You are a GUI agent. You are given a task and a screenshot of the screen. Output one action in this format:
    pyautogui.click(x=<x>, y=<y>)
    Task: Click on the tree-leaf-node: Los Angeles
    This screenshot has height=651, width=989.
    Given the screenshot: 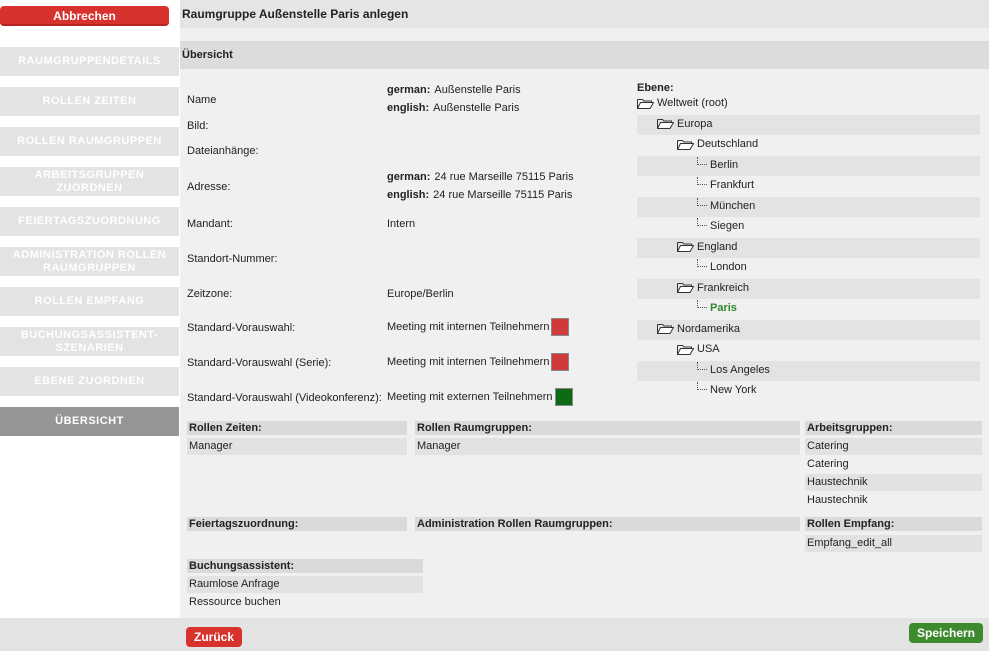 What is the action you would take?
    pyautogui.click(x=733, y=368)
    